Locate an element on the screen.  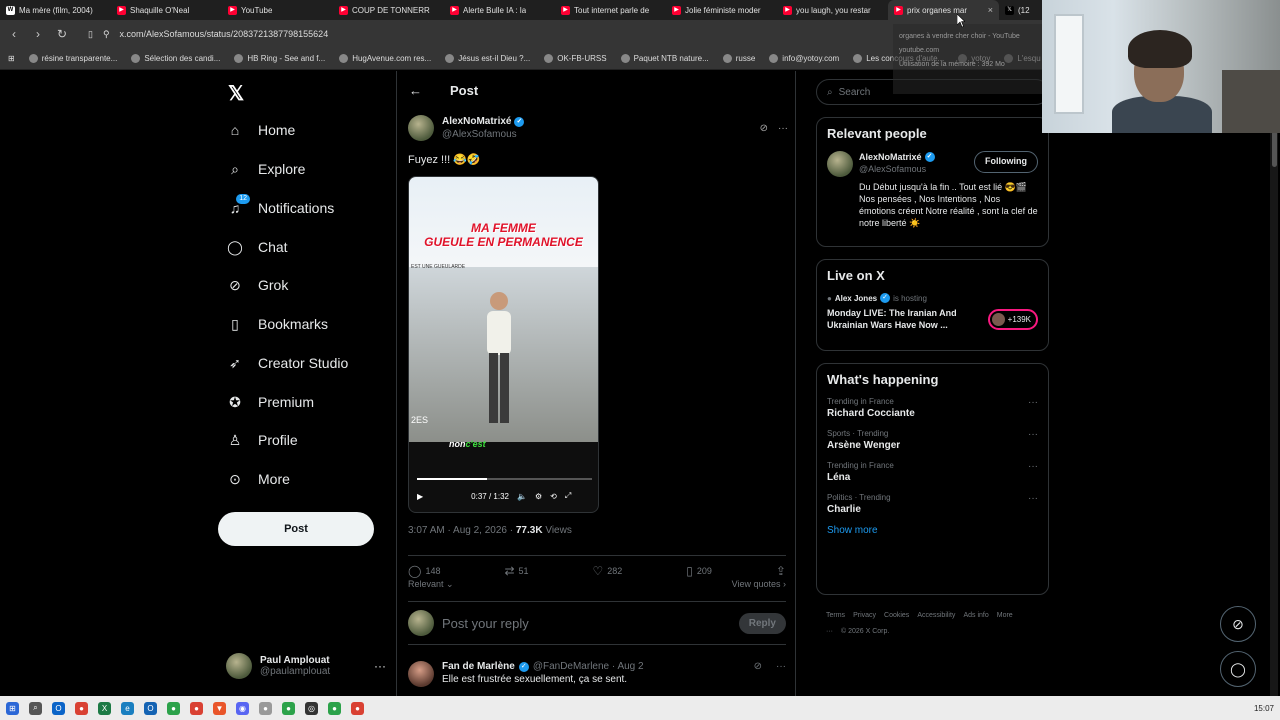
browser-tab: ▶ Jolie féministe moder is located at coordinates (721, 10).